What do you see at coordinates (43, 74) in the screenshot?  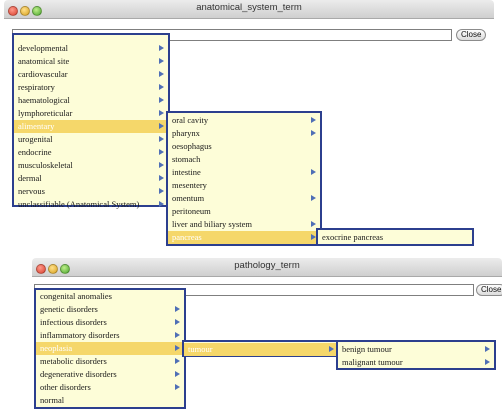 I see `menu-item-label: cardiovascular` at bounding box center [43, 74].